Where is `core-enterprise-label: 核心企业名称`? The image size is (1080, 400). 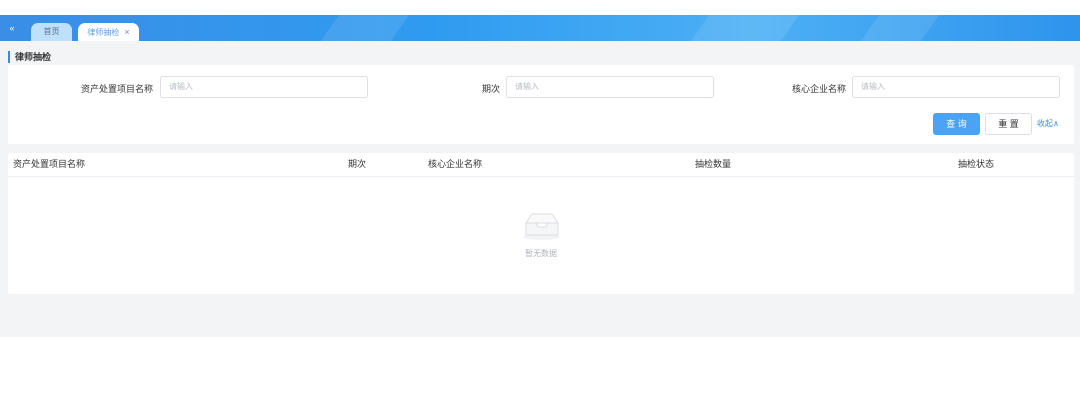
core-enterprise-label: 核心企业名称 is located at coordinates (818, 89).